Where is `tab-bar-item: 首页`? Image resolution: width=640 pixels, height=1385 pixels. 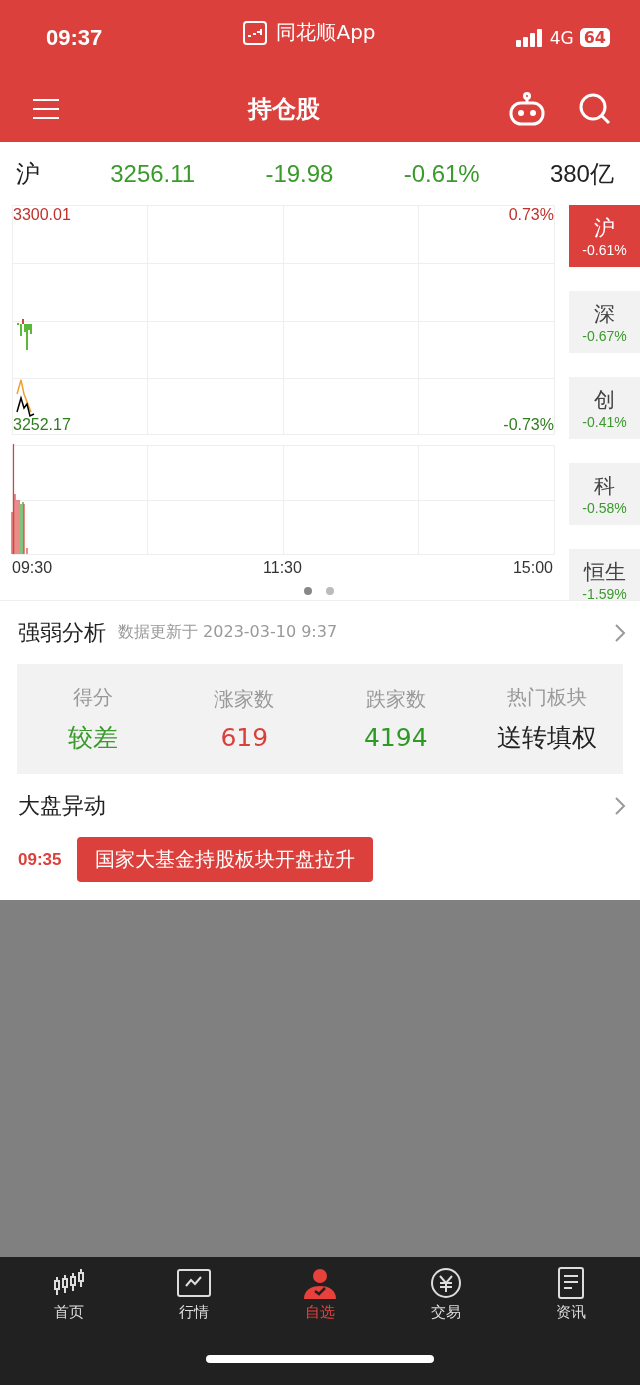 tab-bar-item: 首页 is located at coordinates (68, 1294).